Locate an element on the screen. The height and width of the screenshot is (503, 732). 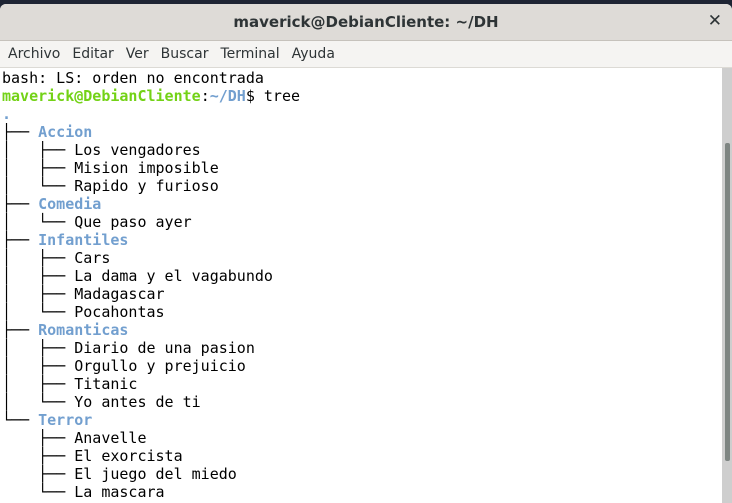
tree-directory: ├── Romanticas is located at coordinates (362, 330).